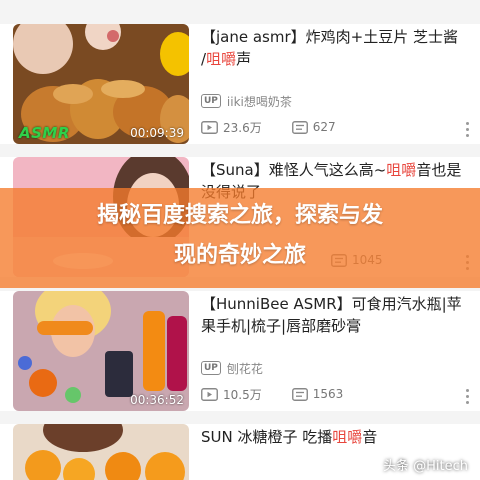  What do you see at coordinates (245, 368) in the screenshot?
I see `author-name: 刨花花` at bounding box center [245, 368].